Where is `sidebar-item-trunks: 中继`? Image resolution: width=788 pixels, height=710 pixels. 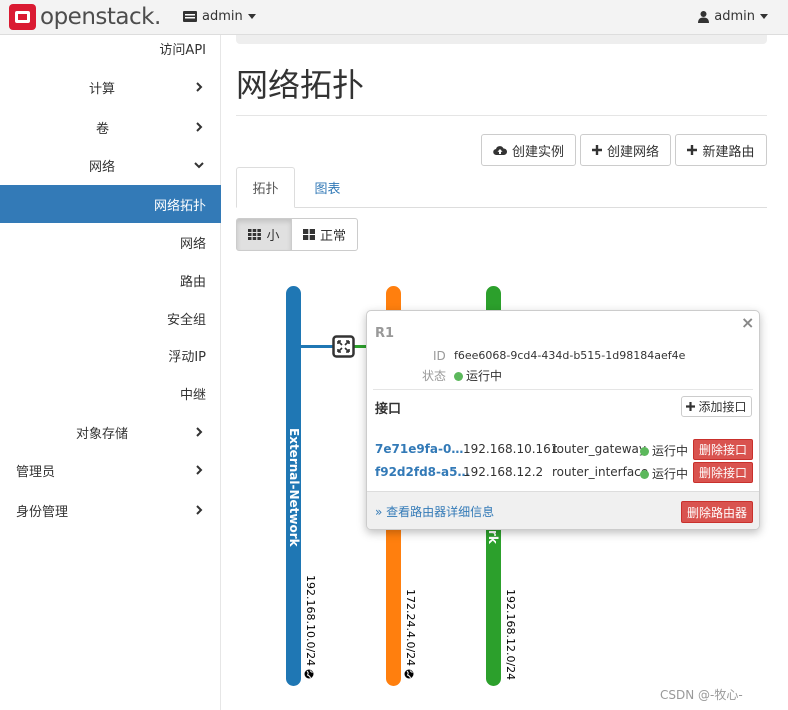 sidebar-item-trunks: 中继 is located at coordinates (110, 393).